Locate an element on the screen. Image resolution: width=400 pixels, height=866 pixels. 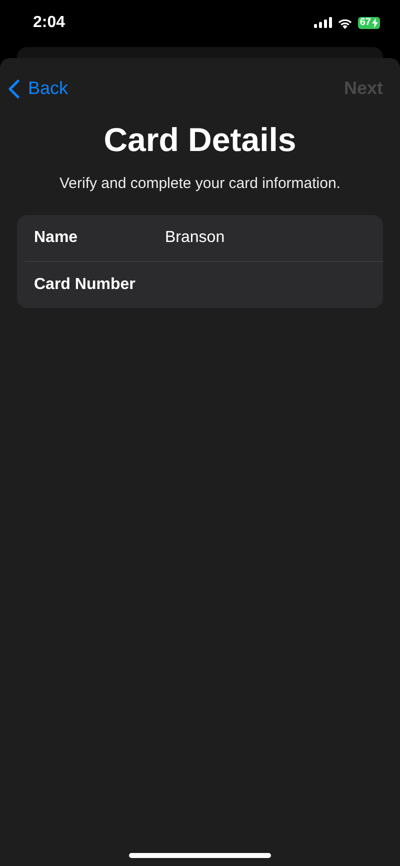
field-label: Card Number is located at coordinates (85, 285).